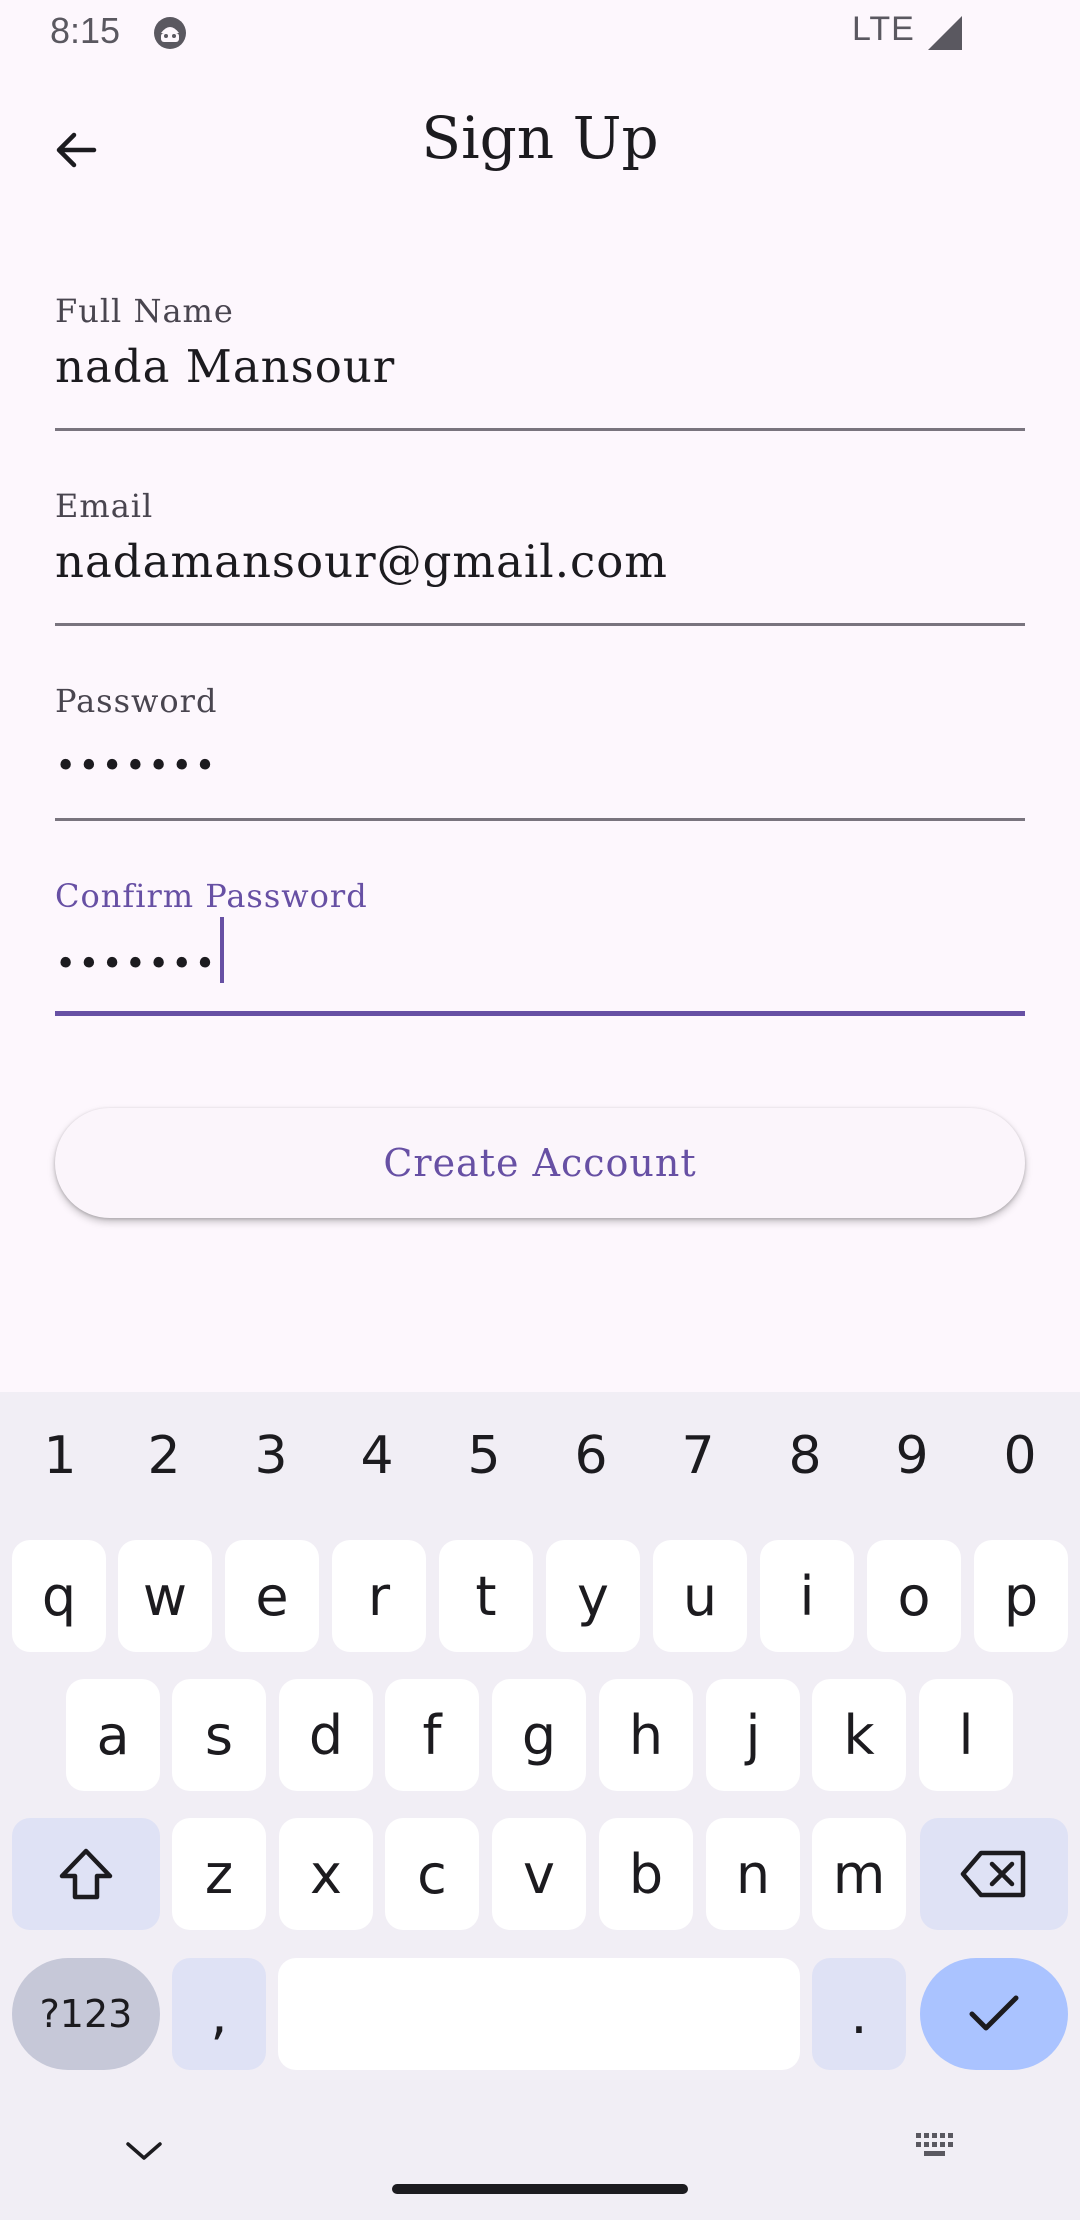 The image size is (1080, 2220). What do you see at coordinates (219, 2014) in the screenshot?
I see `comma-key: ,` at bounding box center [219, 2014].